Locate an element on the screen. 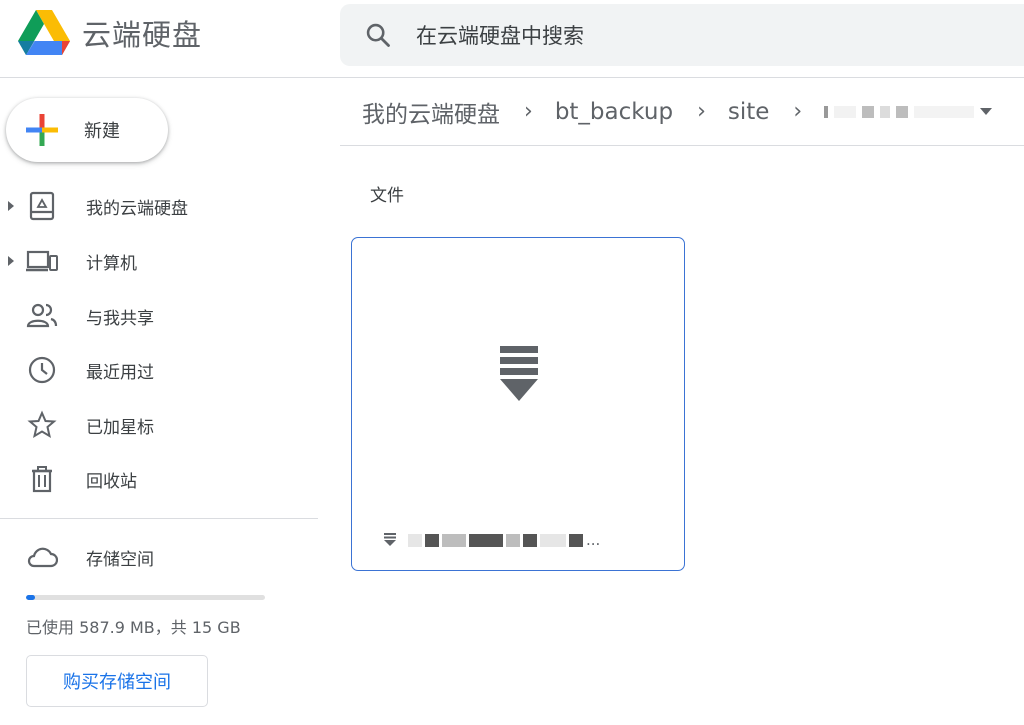 The width and height of the screenshot is (1024, 725). new-button: 新建 is located at coordinates (87, 130).